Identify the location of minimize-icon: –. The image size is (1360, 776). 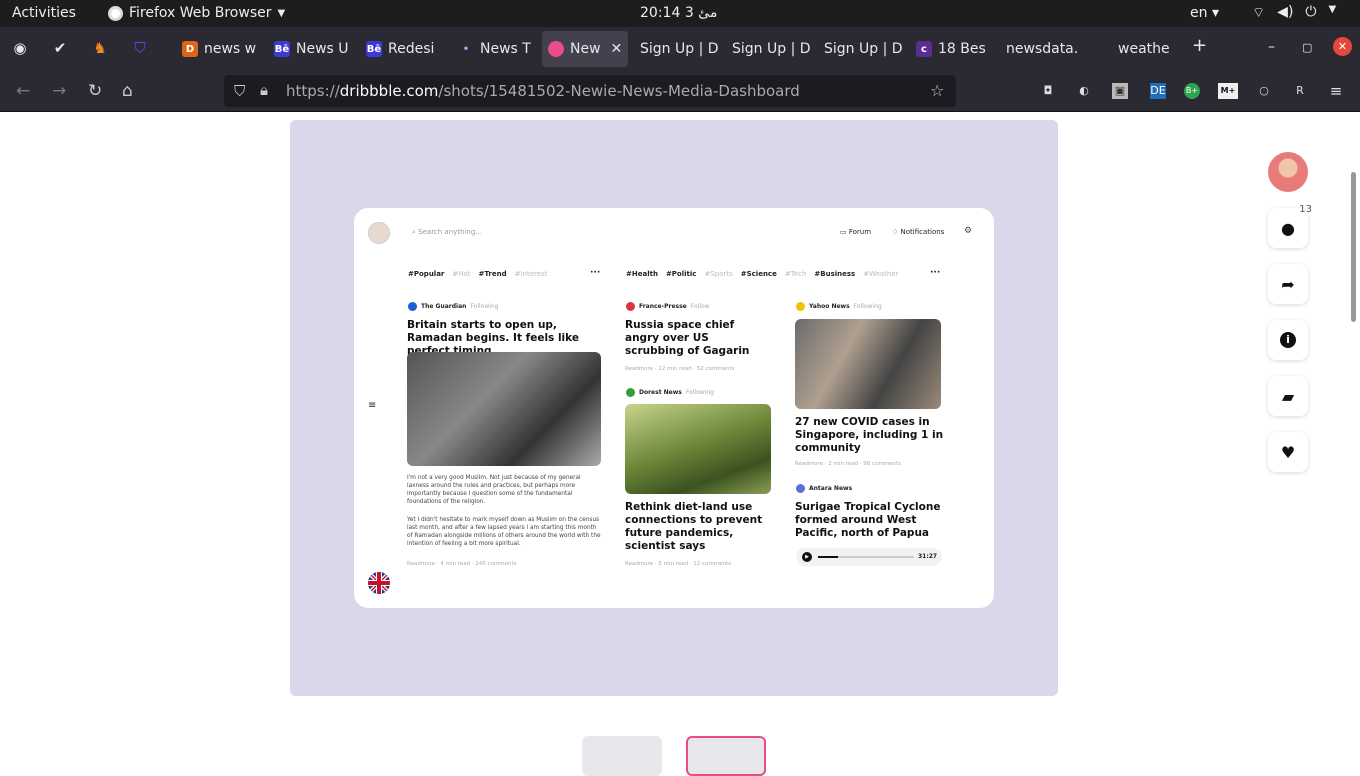
(1271, 47).